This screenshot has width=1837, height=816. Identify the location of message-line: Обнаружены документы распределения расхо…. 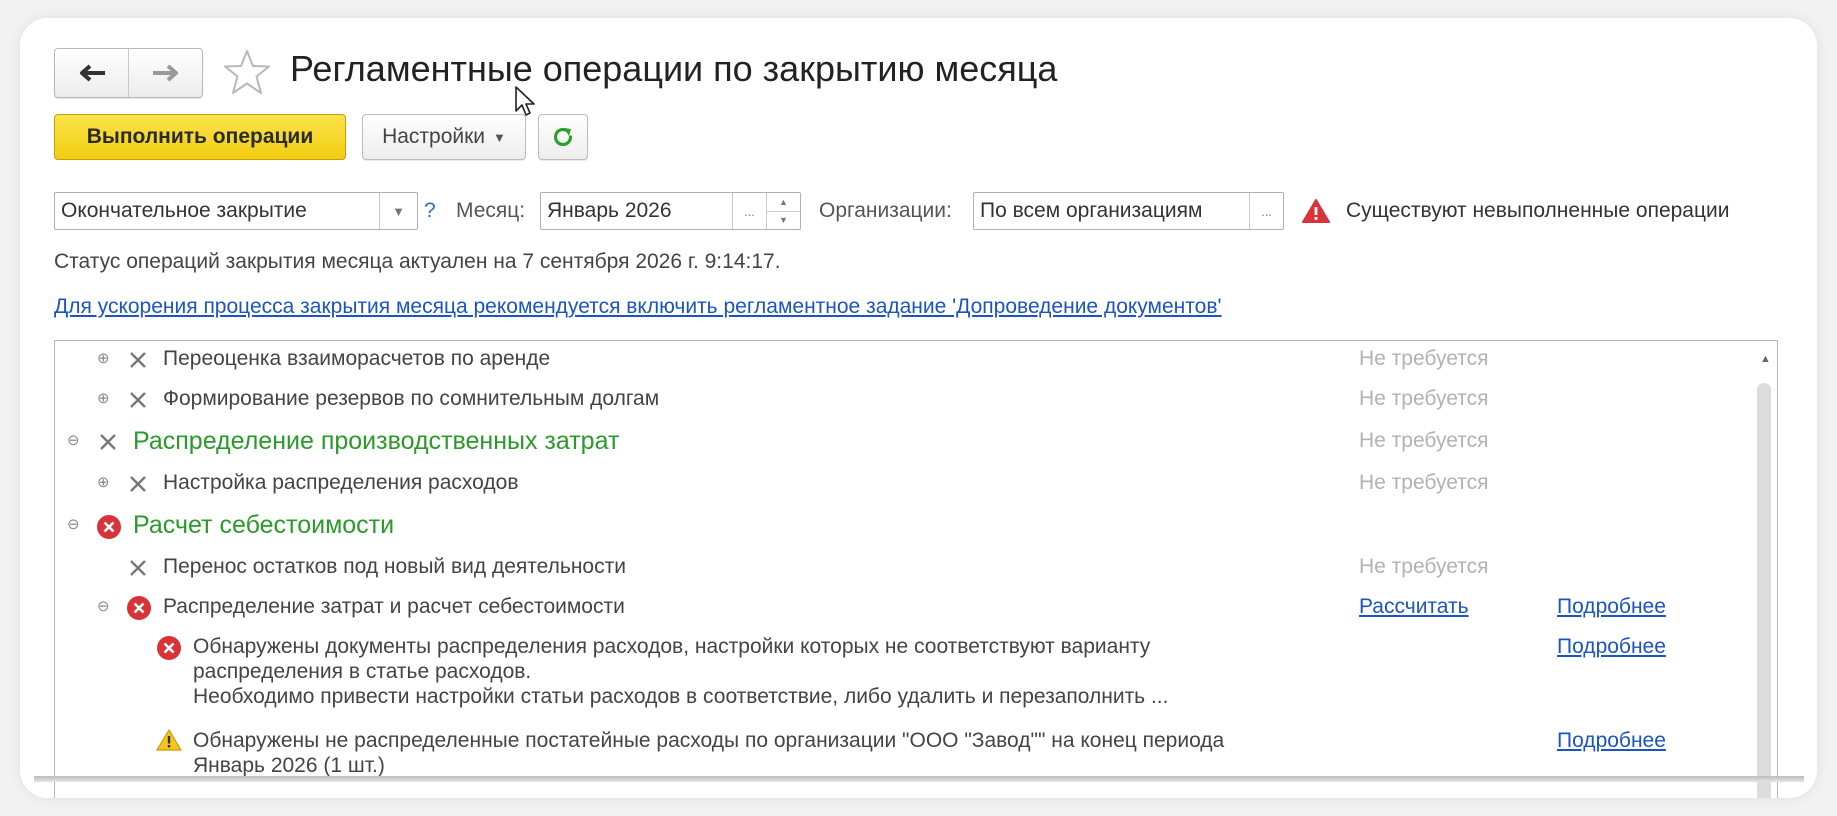
(672, 646).